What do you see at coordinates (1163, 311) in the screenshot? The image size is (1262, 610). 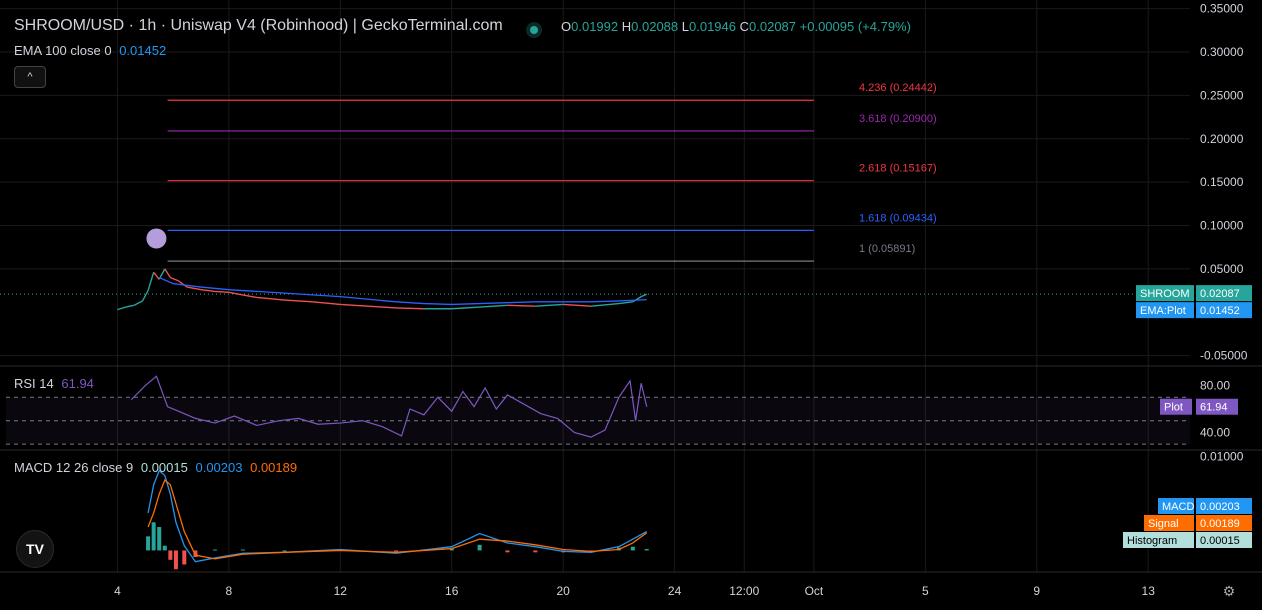 I see `price-tag-name: EMA:Plot` at bounding box center [1163, 311].